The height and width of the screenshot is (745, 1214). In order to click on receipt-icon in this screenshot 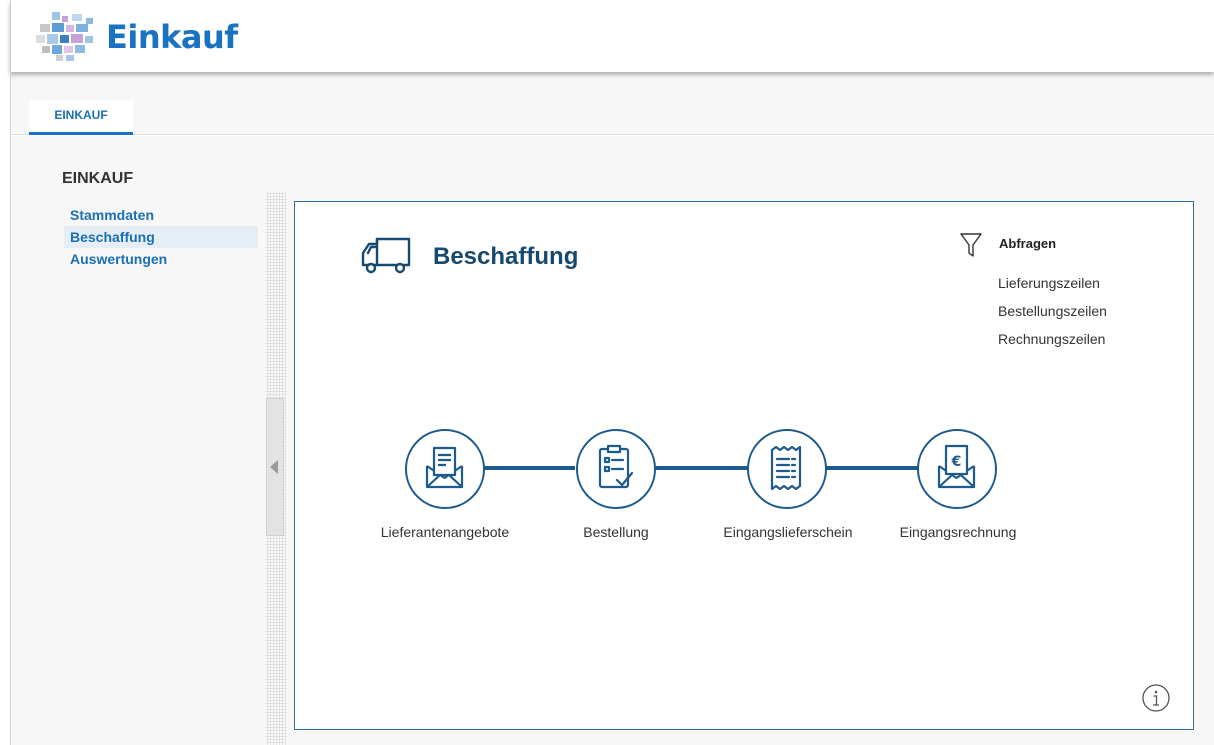, I will do `click(786, 468)`.